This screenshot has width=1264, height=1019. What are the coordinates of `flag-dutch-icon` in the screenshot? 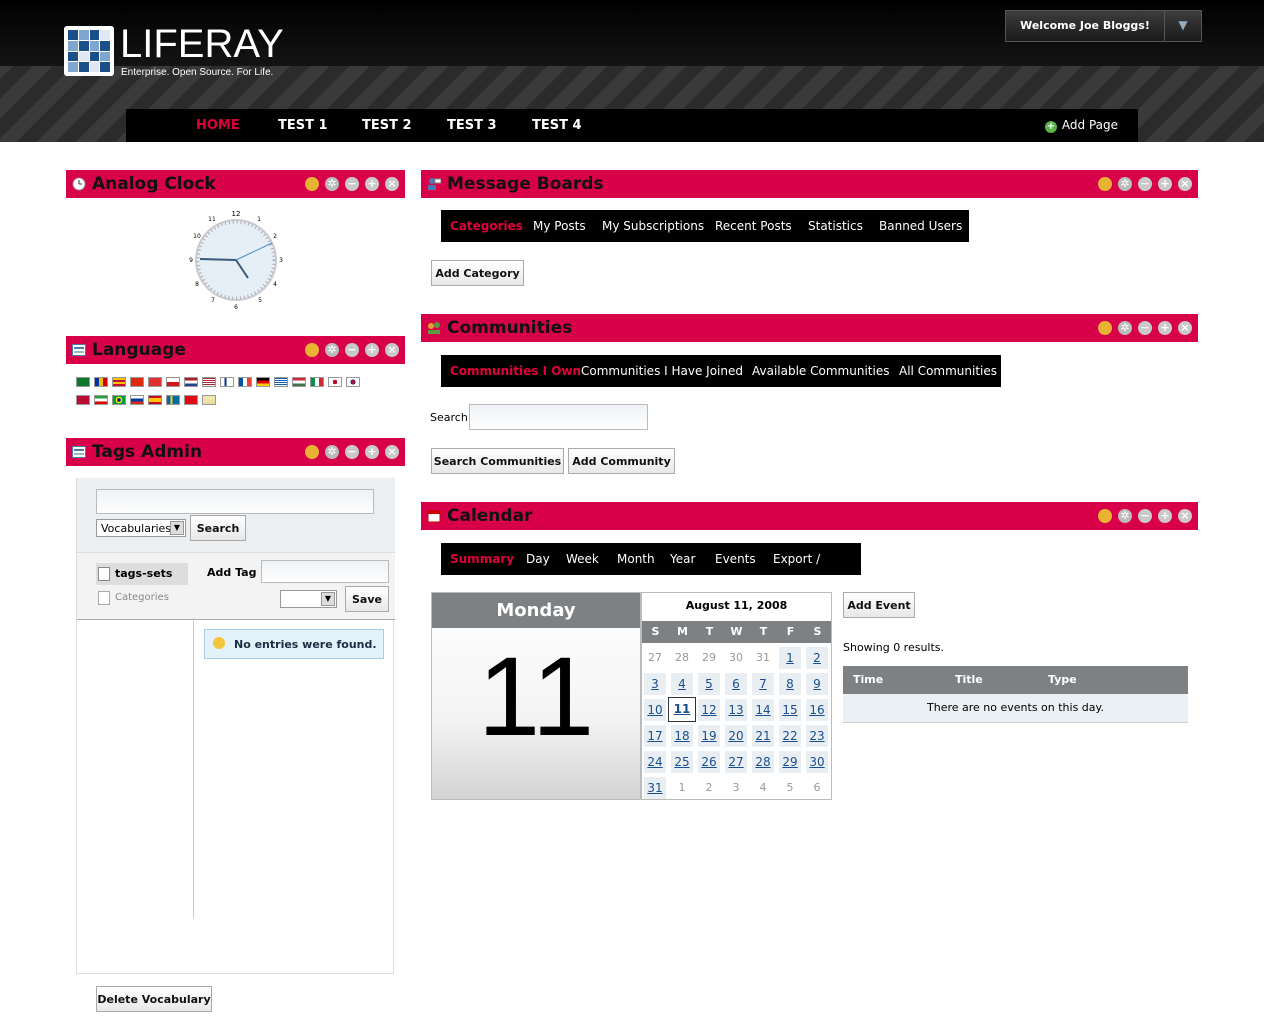 It's located at (191, 382).